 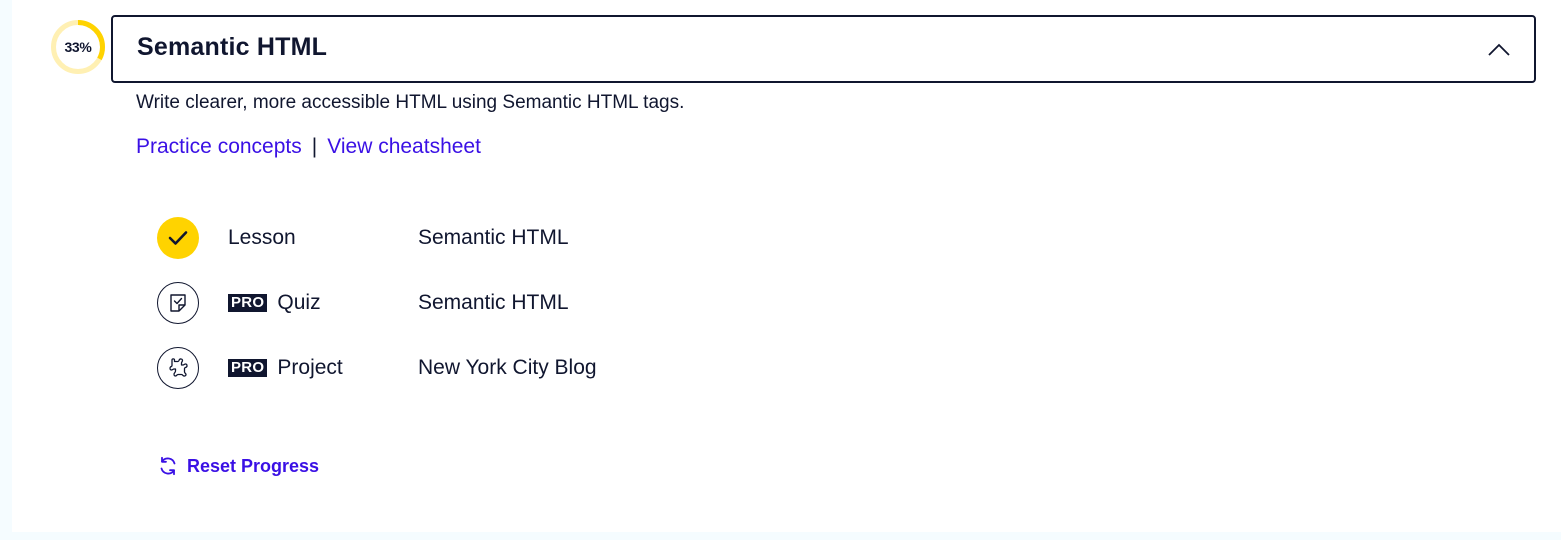 What do you see at coordinates (310, 367) in the screenshot?
I see `item-type-label: Project` at bounding box center [310, 367].